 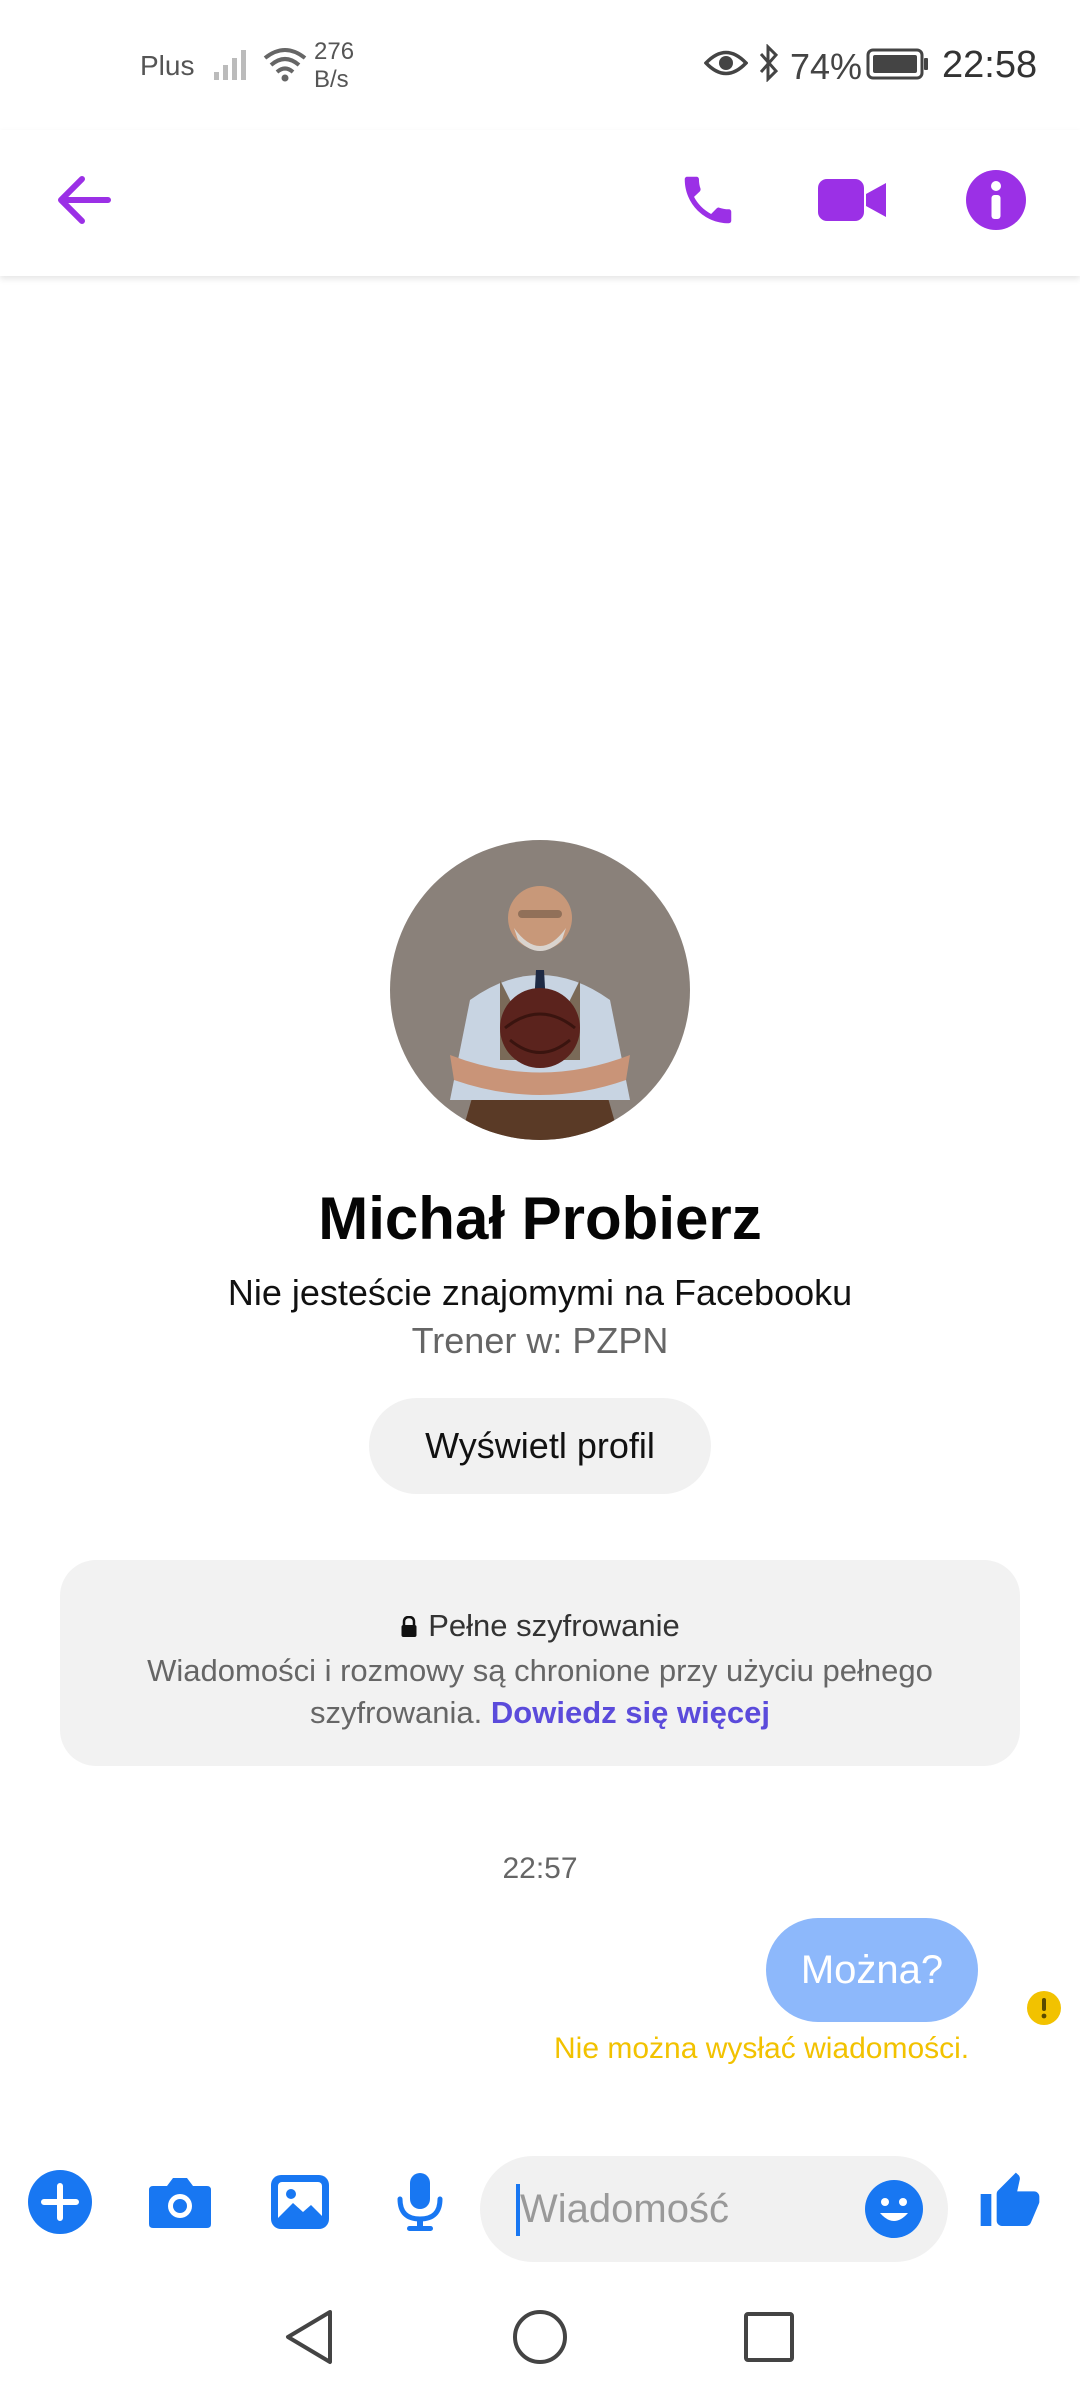 I want to click on work-info-text: Trener w: PZPN, so click(x=540, y=1340).